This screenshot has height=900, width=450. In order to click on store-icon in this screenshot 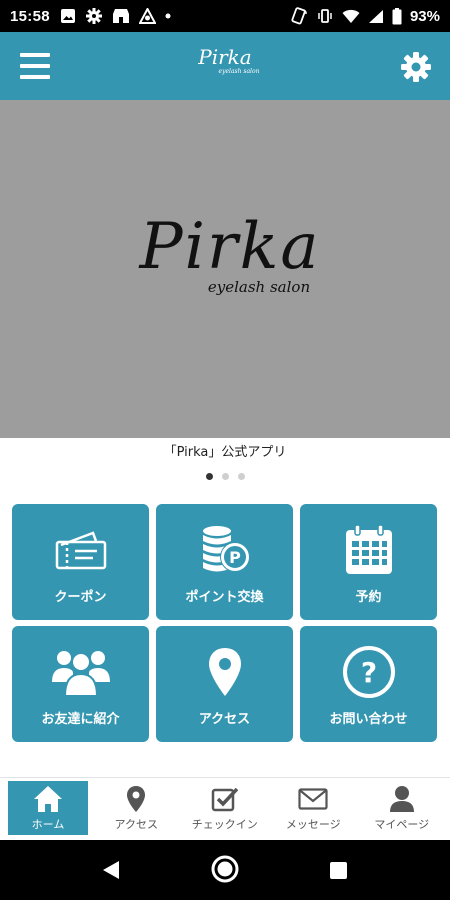, I will do `click(120, 16)`.